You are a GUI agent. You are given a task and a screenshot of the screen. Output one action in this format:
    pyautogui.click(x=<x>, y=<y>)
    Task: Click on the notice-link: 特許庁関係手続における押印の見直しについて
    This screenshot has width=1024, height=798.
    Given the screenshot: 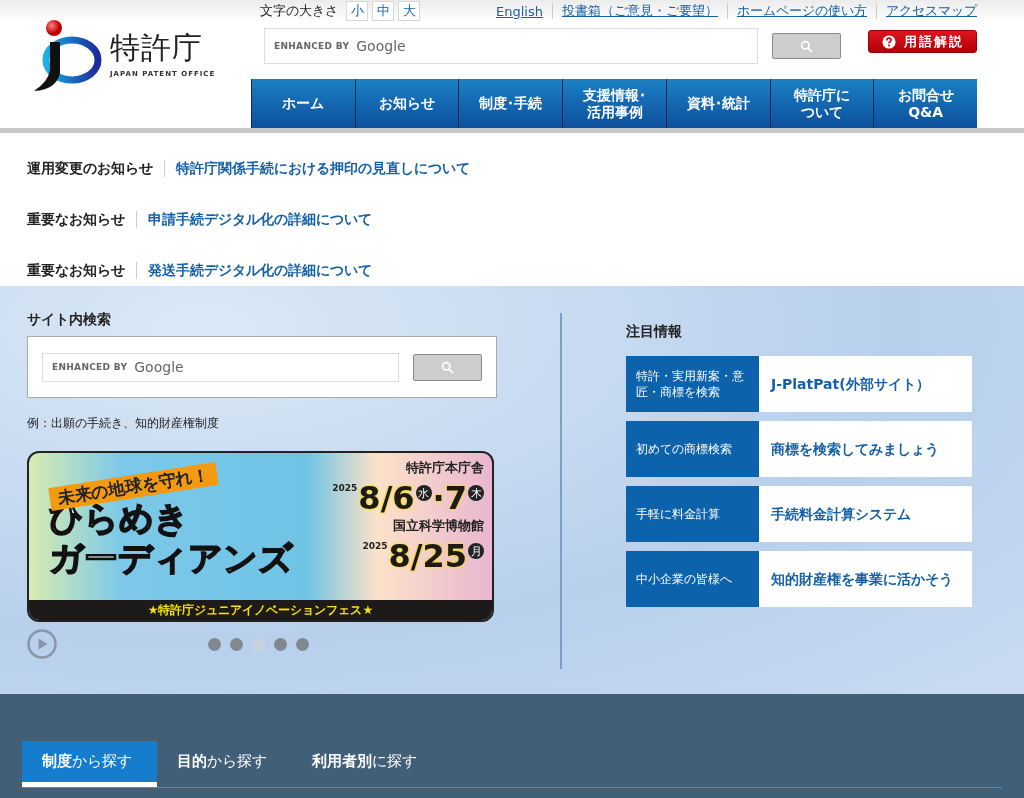 What is the action you would take?
    pyautogui.click(x=323, y=168)
    